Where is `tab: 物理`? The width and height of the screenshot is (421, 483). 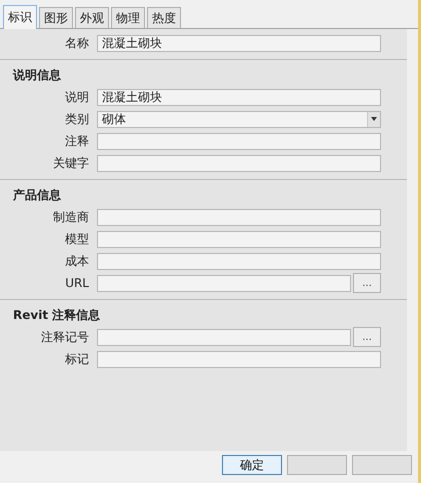
tab: 物理 is located at coordinates (128, 17).